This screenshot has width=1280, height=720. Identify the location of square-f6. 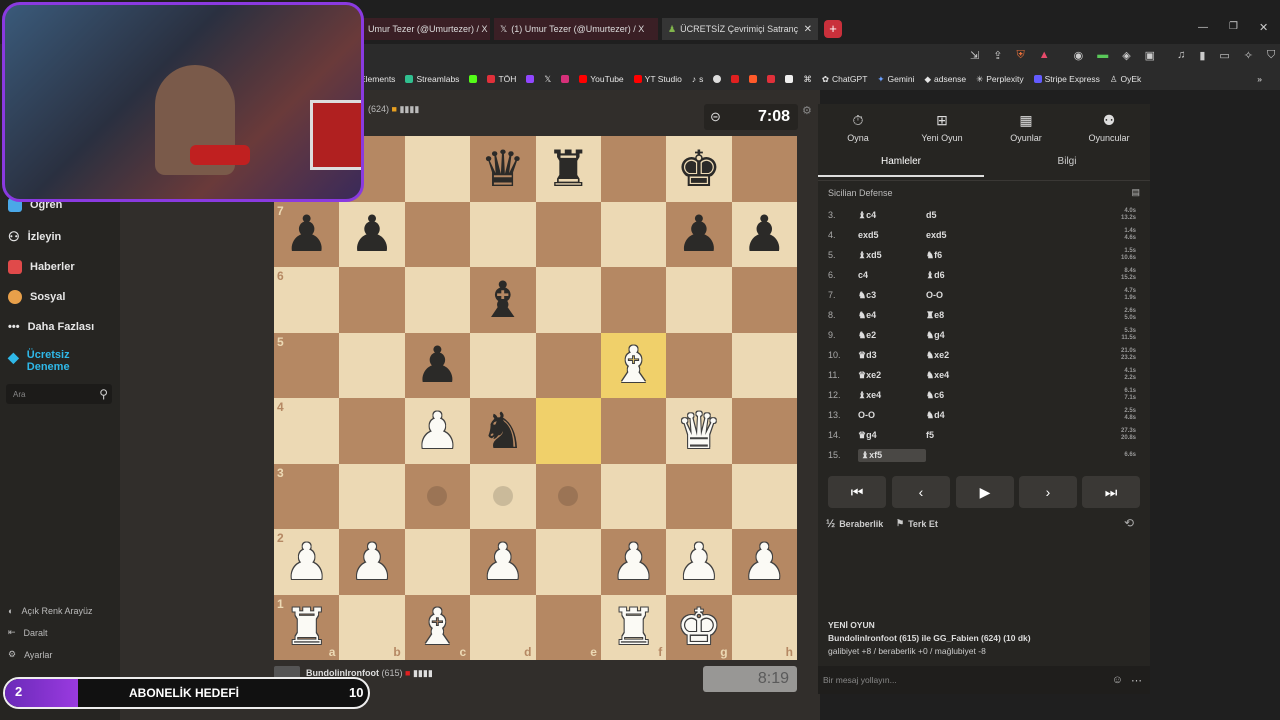
(633, 300).